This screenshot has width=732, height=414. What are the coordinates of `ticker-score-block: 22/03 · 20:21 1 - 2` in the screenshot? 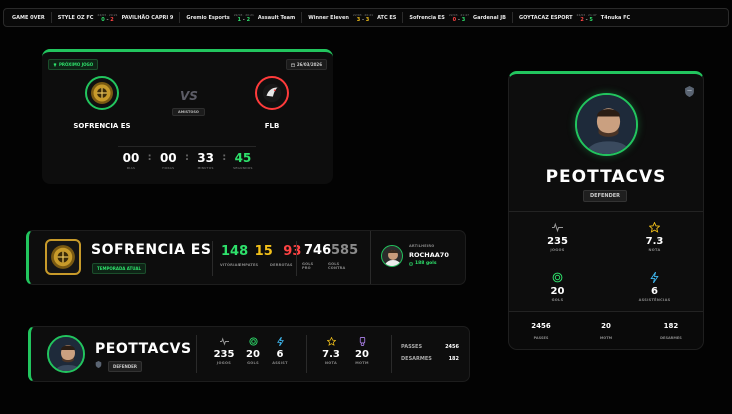 It's located at (243, 17).